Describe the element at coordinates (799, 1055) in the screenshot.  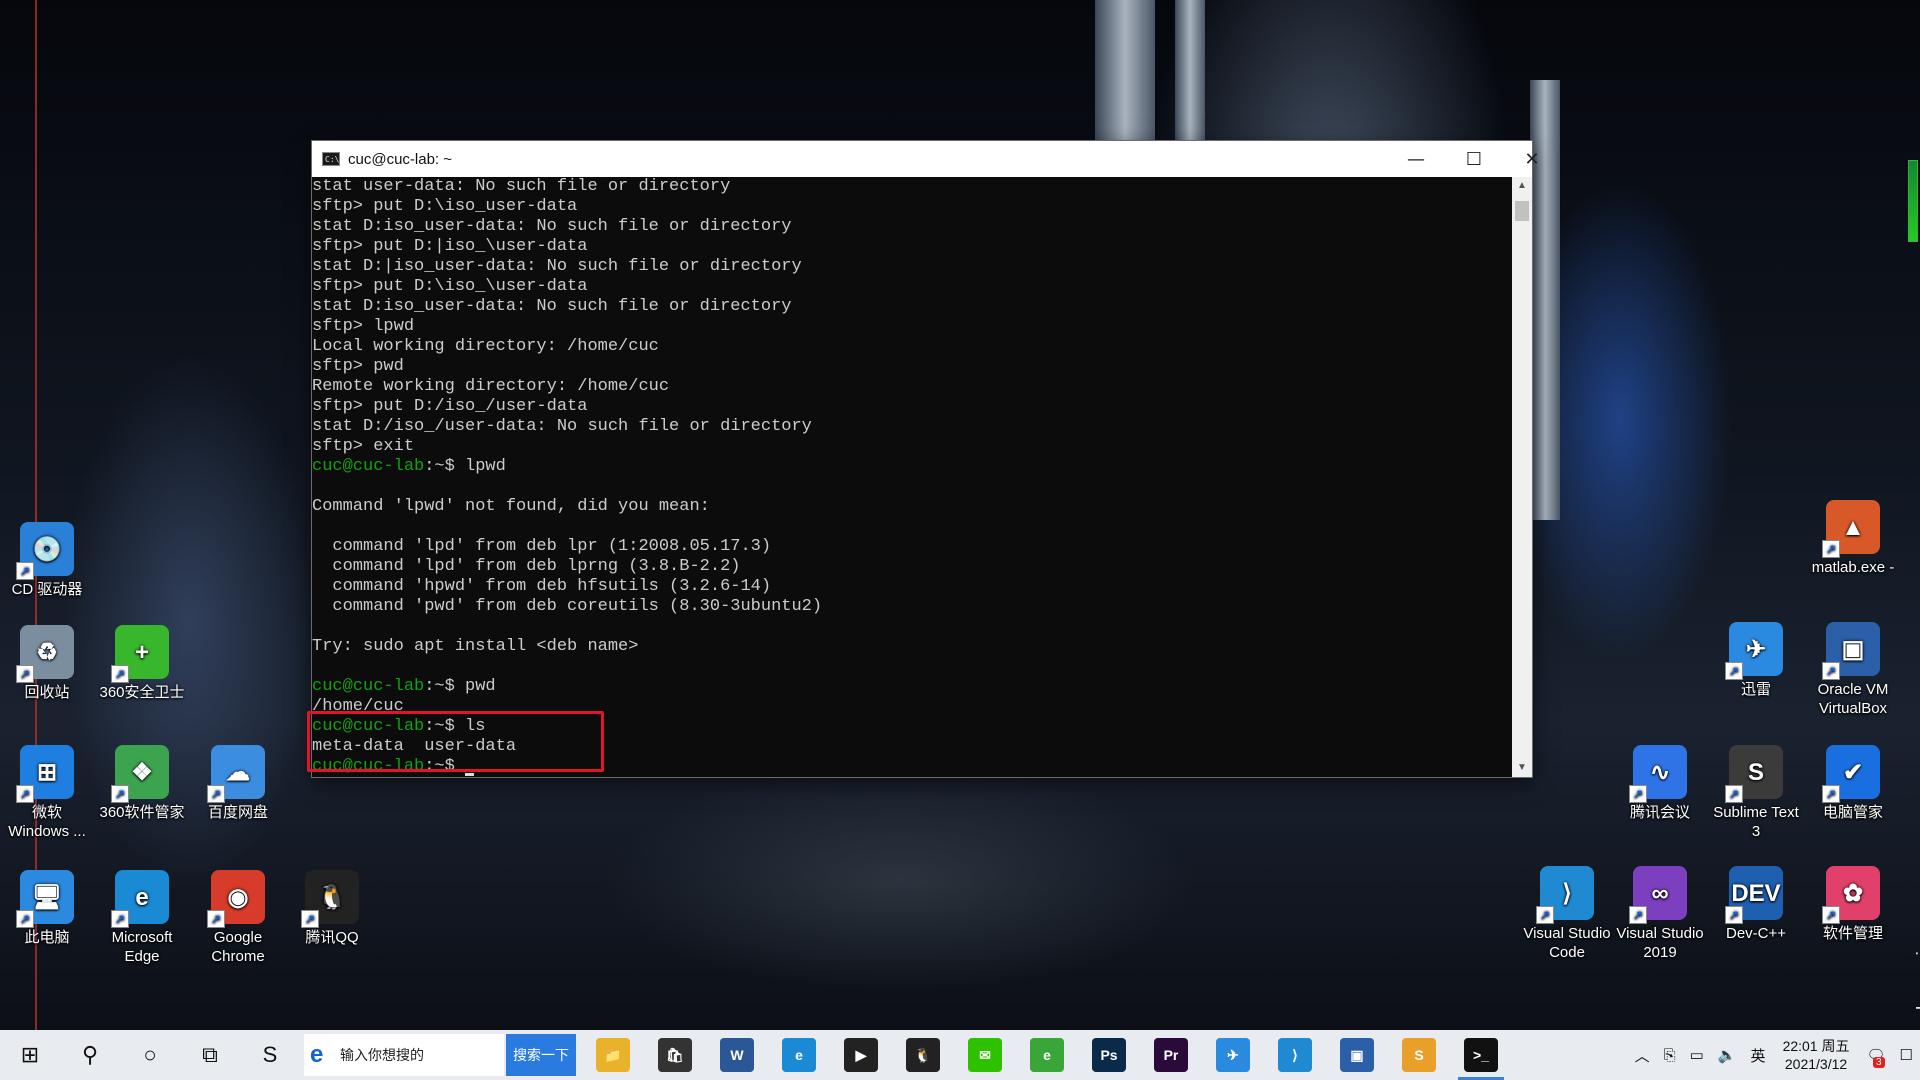
I see `taskbar-app-edge: e` at that location.